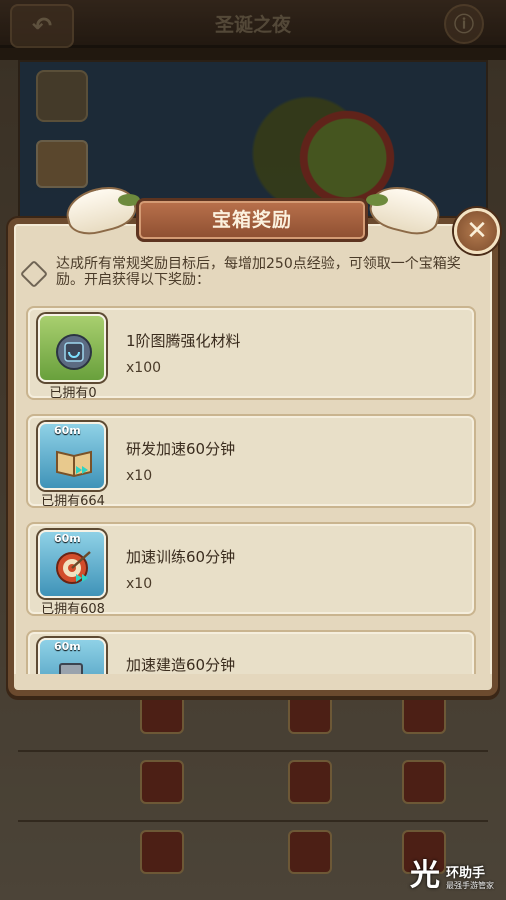 Image resolution: width=506 pixels, height=900 pixels. I want to click on dialog-bottom-frame, so click(253, 685).